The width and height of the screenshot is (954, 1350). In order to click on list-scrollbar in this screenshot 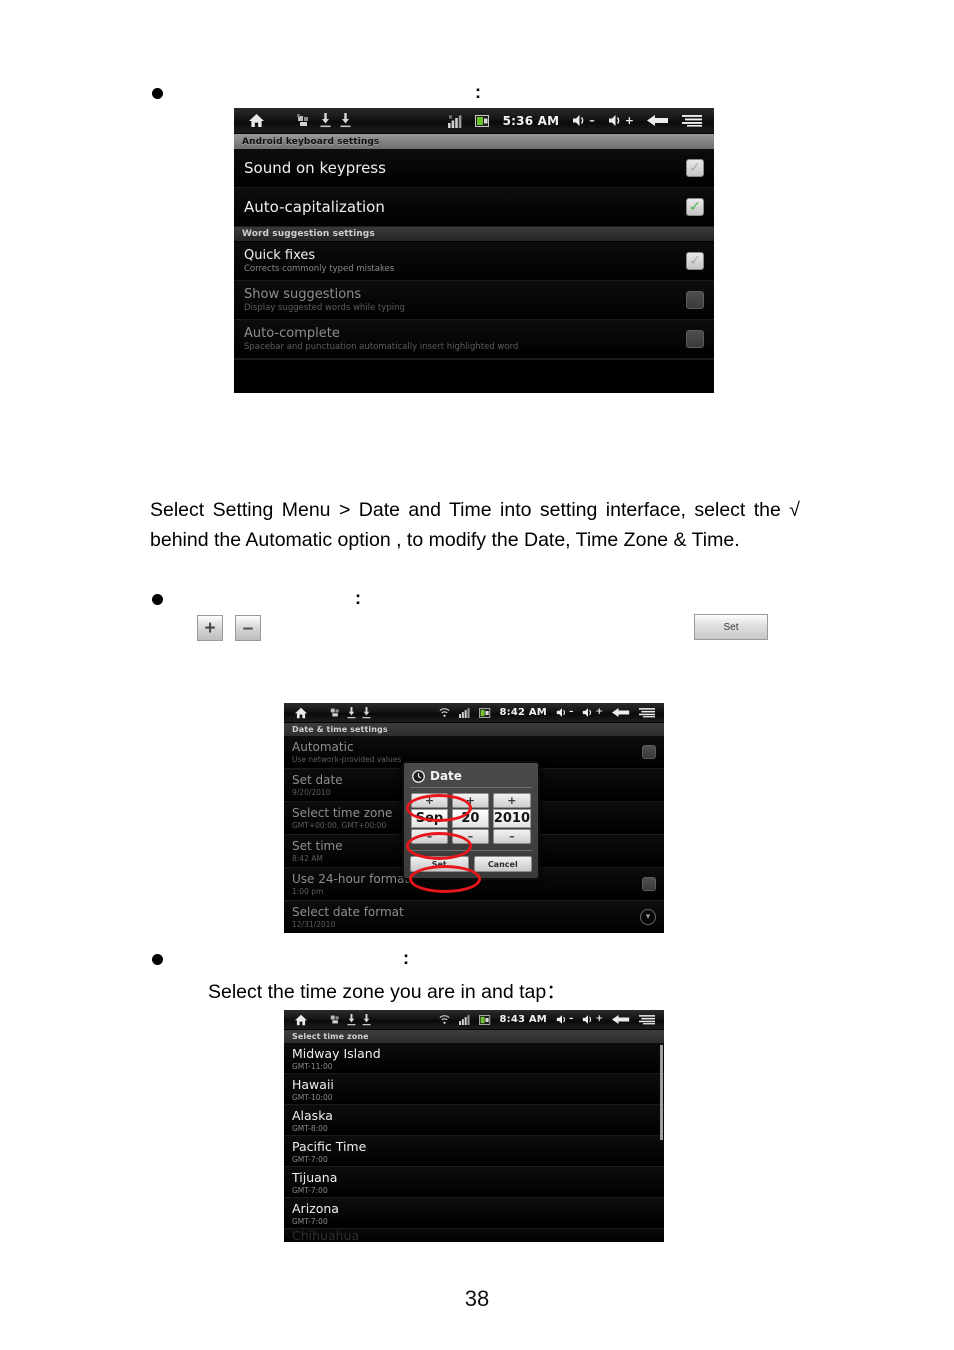, I will do `click(661, 1092)`.